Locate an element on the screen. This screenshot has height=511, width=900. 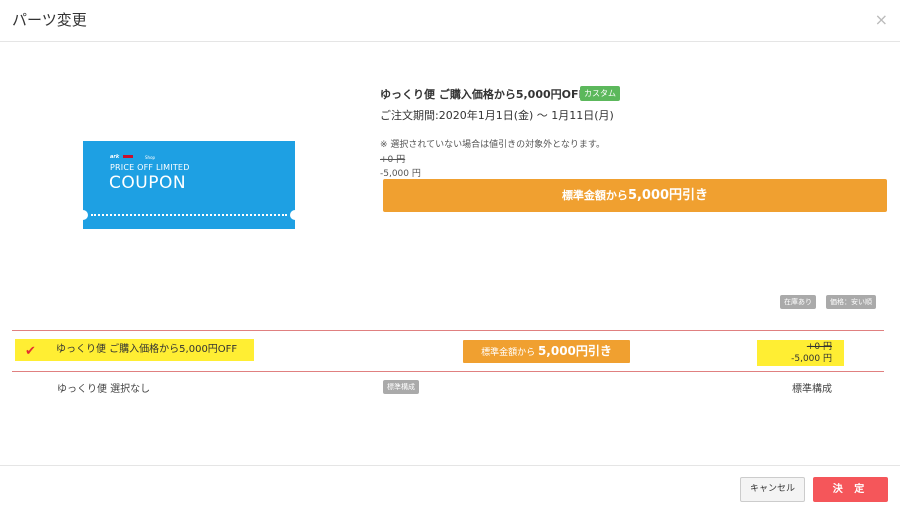
discount-button: 標準金額から5,000円引き is located at coordinates (635, 195).